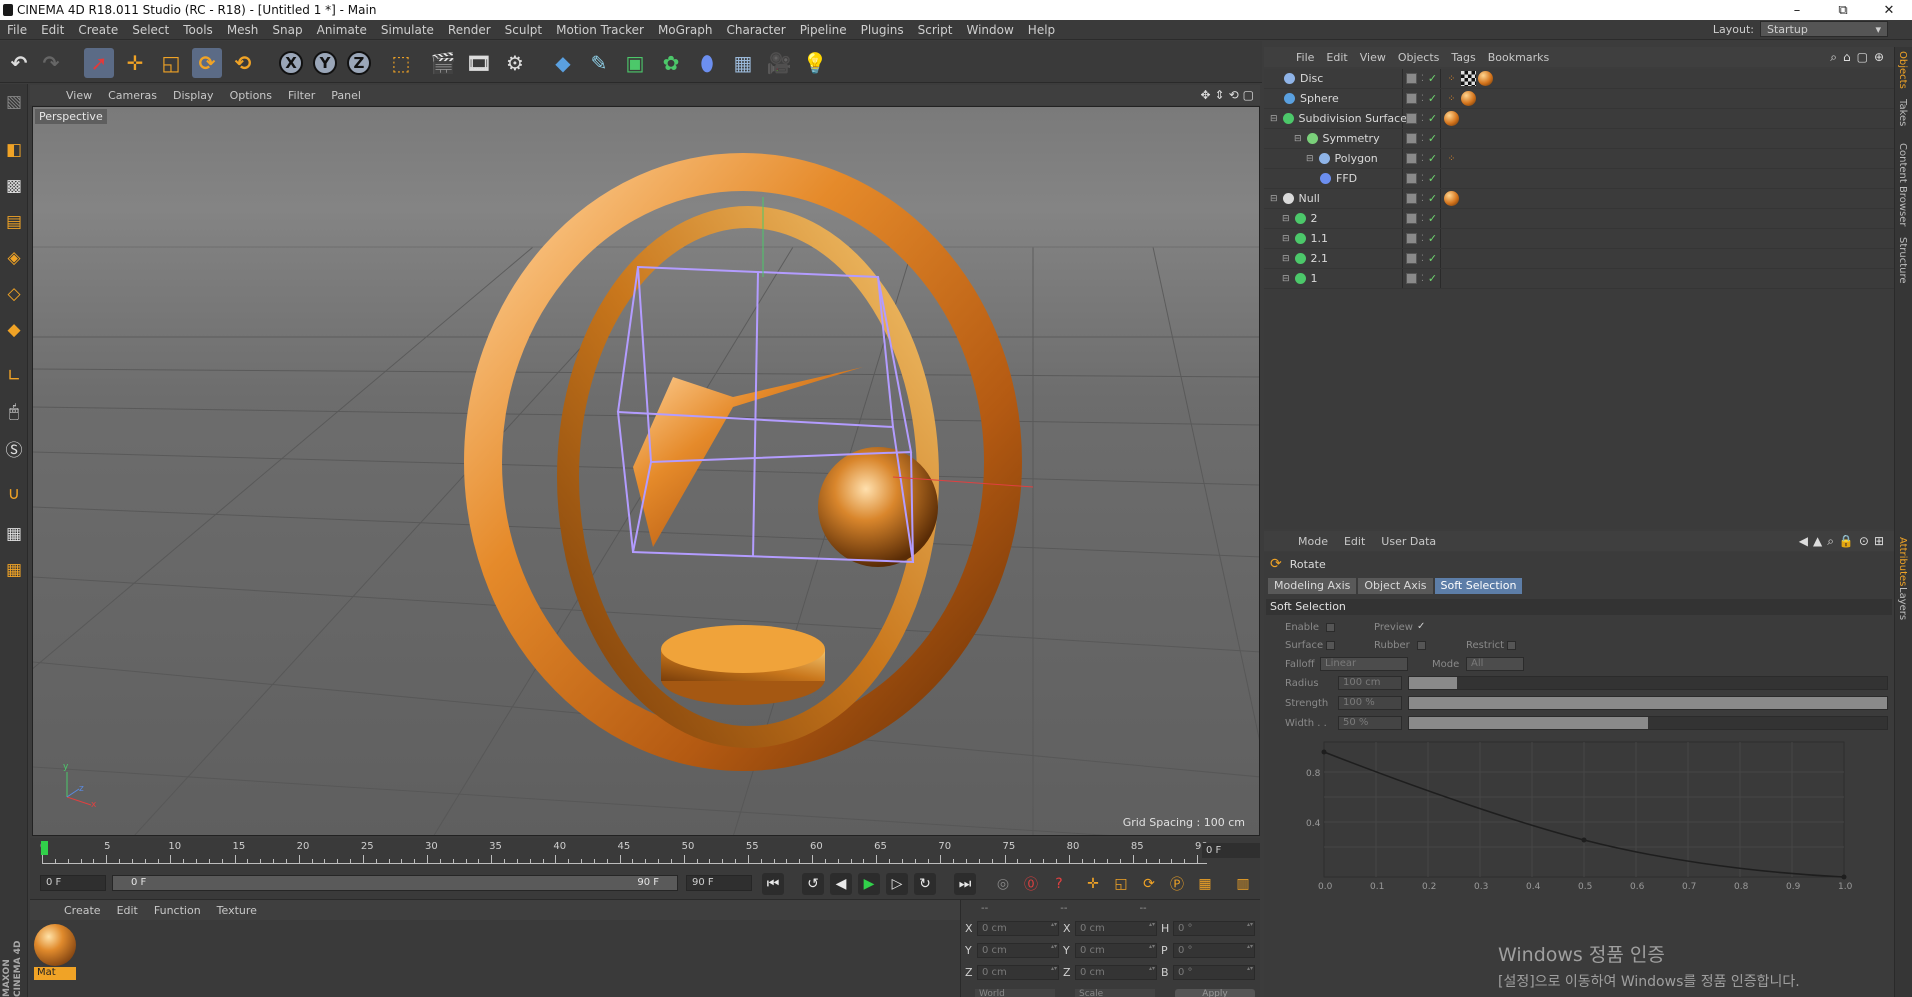 This screenshot has width=1912, height=997. What do you see at coordinates (1579, 239) in the screenshot?
I see `object-row-1-1: ⊟ 1.1 ⁚ ✓` at bounding box center [1579, 239].